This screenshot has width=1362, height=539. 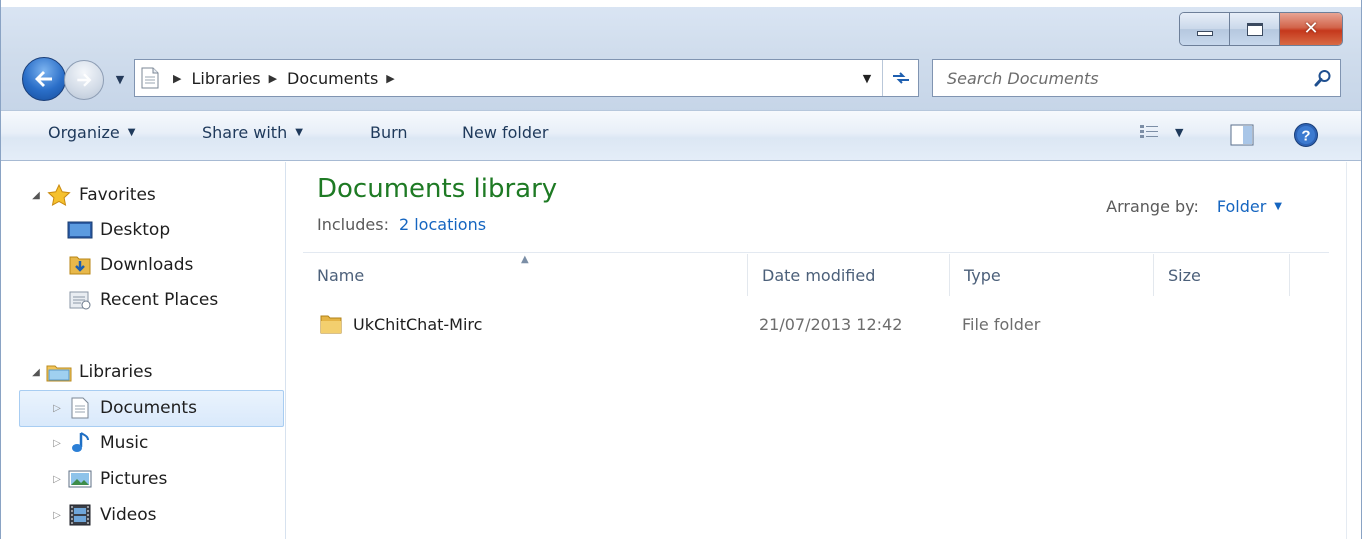 I want to click on preview-pane-icon, so click(x=1242, y=135).